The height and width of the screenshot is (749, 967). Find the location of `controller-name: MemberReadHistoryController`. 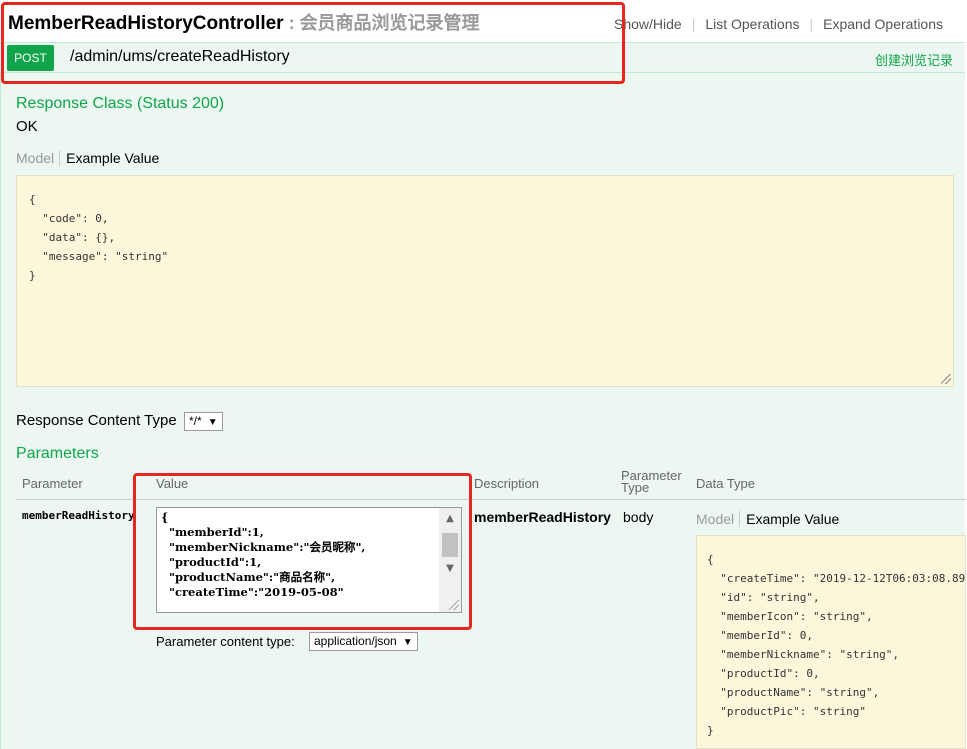

controller-name: MemberReadHistoryController is located at coordinates (146, 23).